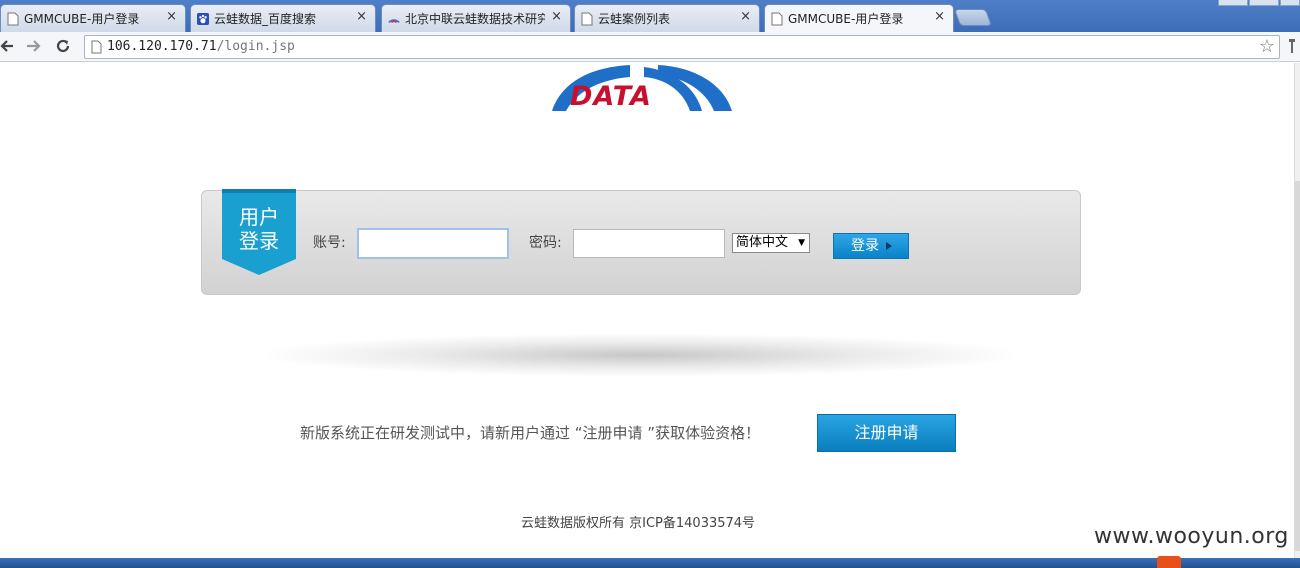 Image resolution: width=1300 pixels, height=568 pixels. I want to click on page-scrollbar, so click(1297, 310).